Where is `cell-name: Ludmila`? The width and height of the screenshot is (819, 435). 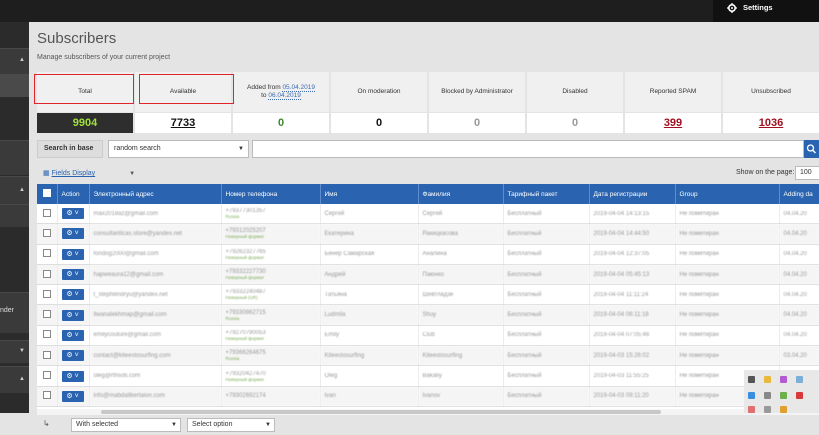 cell-name: Ludmila is located at coordinates (369, 315).